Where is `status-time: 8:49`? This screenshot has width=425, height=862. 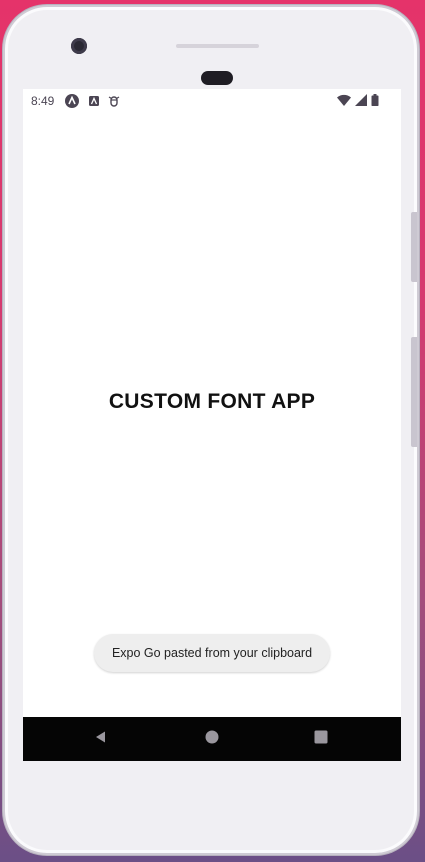 status-time: 8:49 is located at coordinates (43, 101).